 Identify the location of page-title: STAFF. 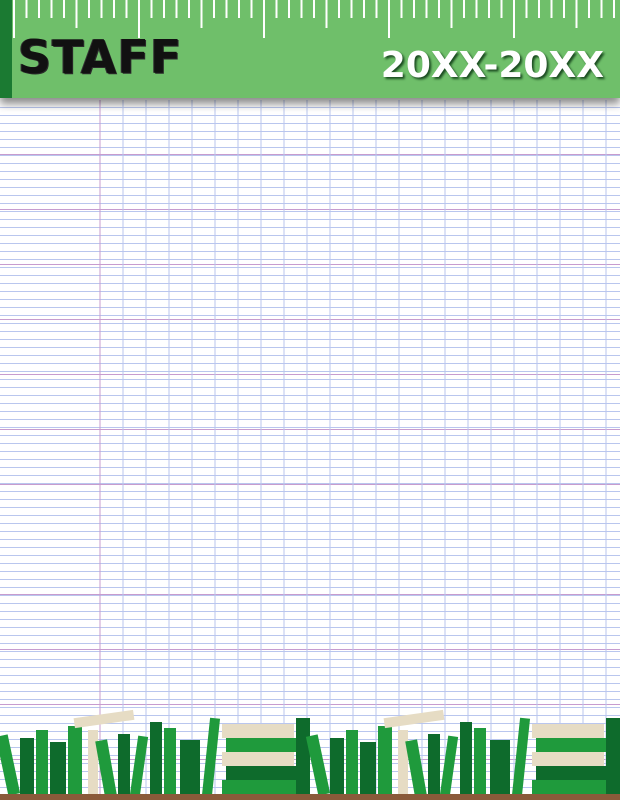
(100, 57).